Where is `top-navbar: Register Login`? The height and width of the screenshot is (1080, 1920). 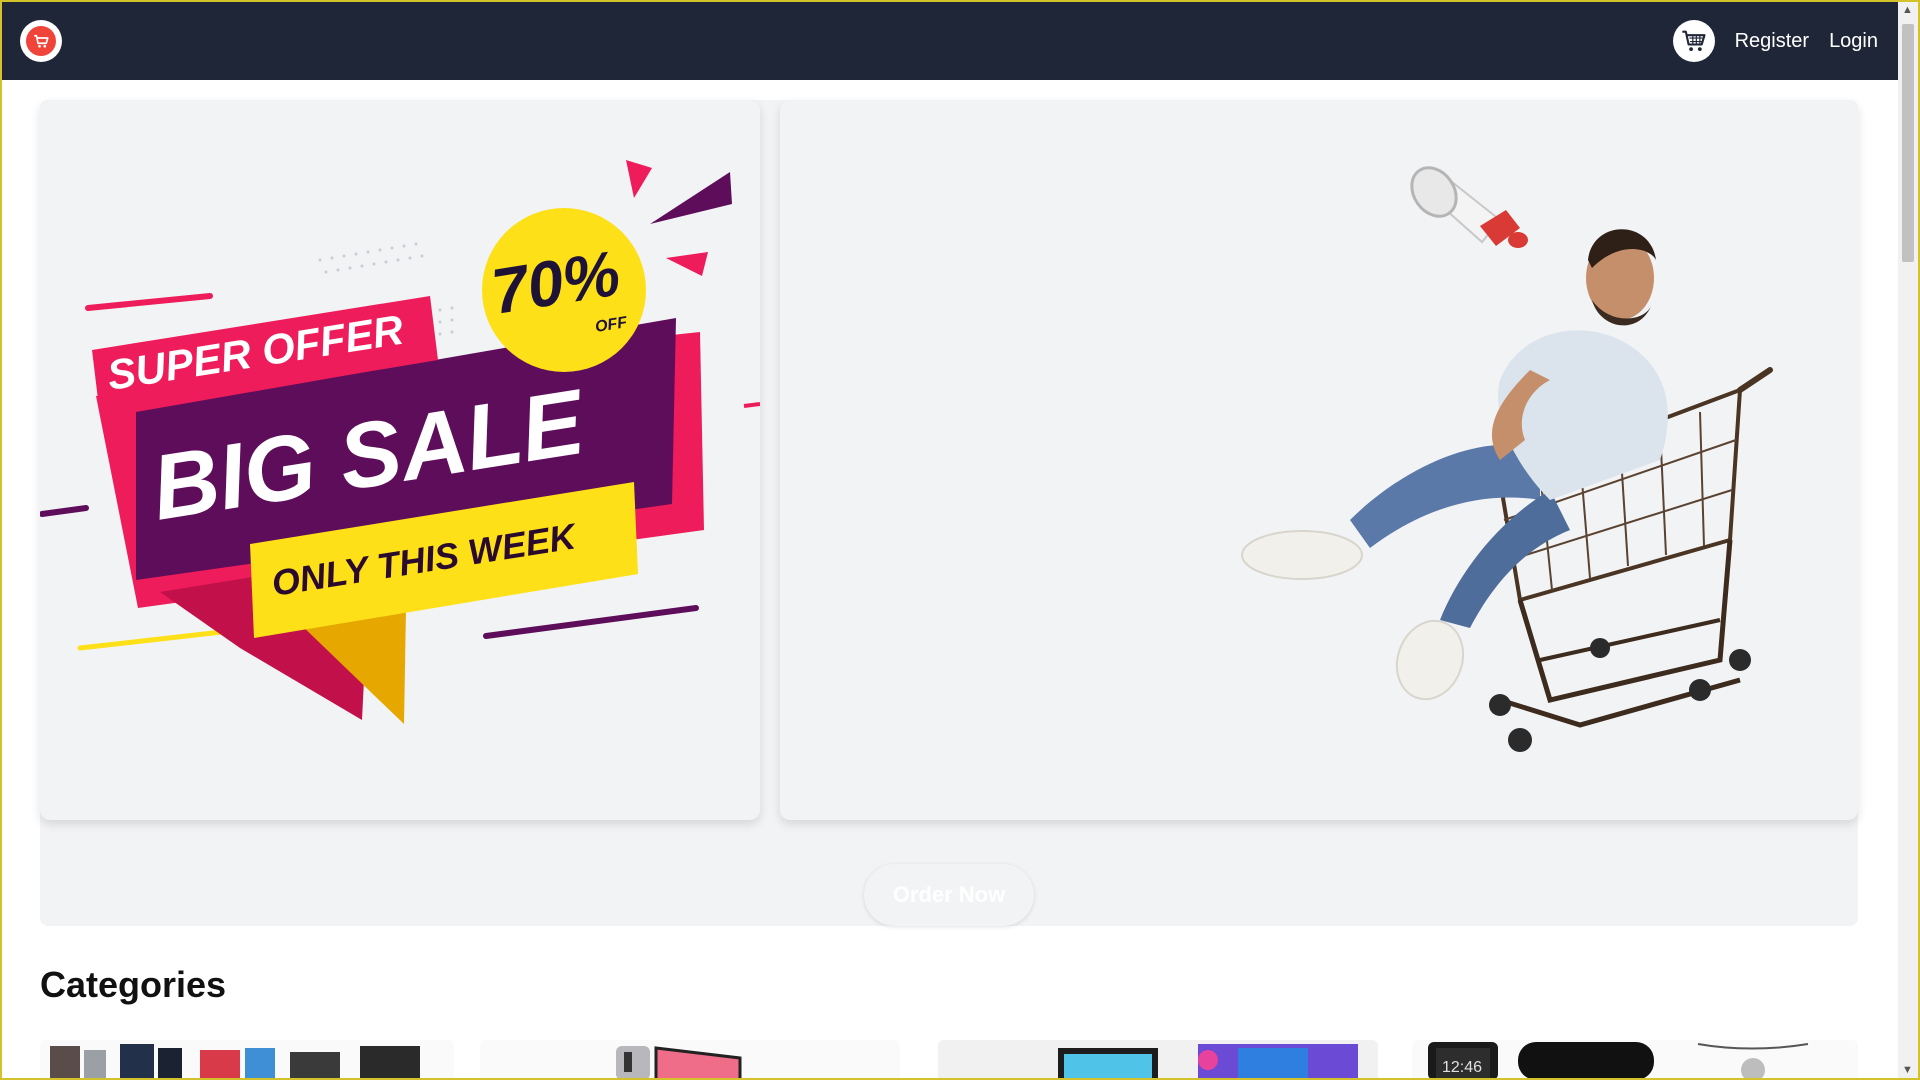 top-navbar: Register Login is located at coordinates (951, 41).